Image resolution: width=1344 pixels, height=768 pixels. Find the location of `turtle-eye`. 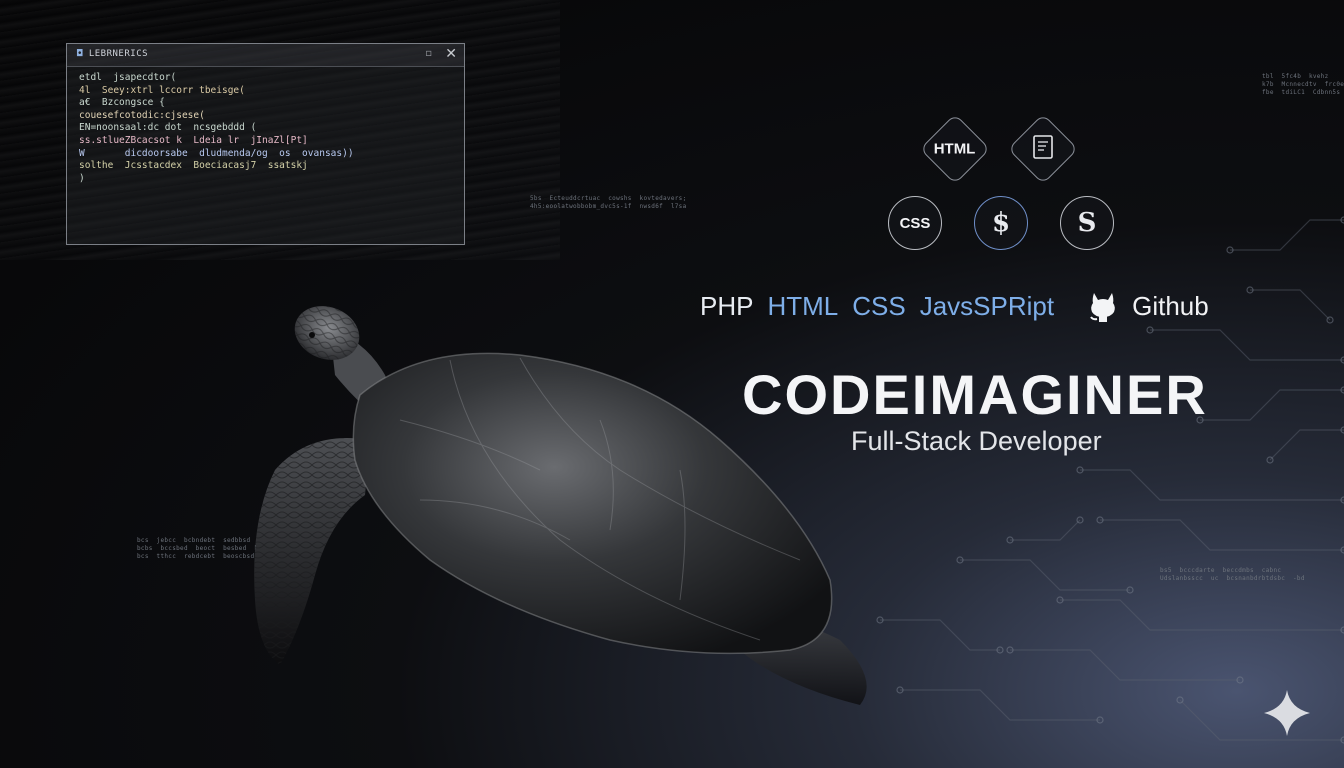

turtle-eye is located at coordinates (312, 335).